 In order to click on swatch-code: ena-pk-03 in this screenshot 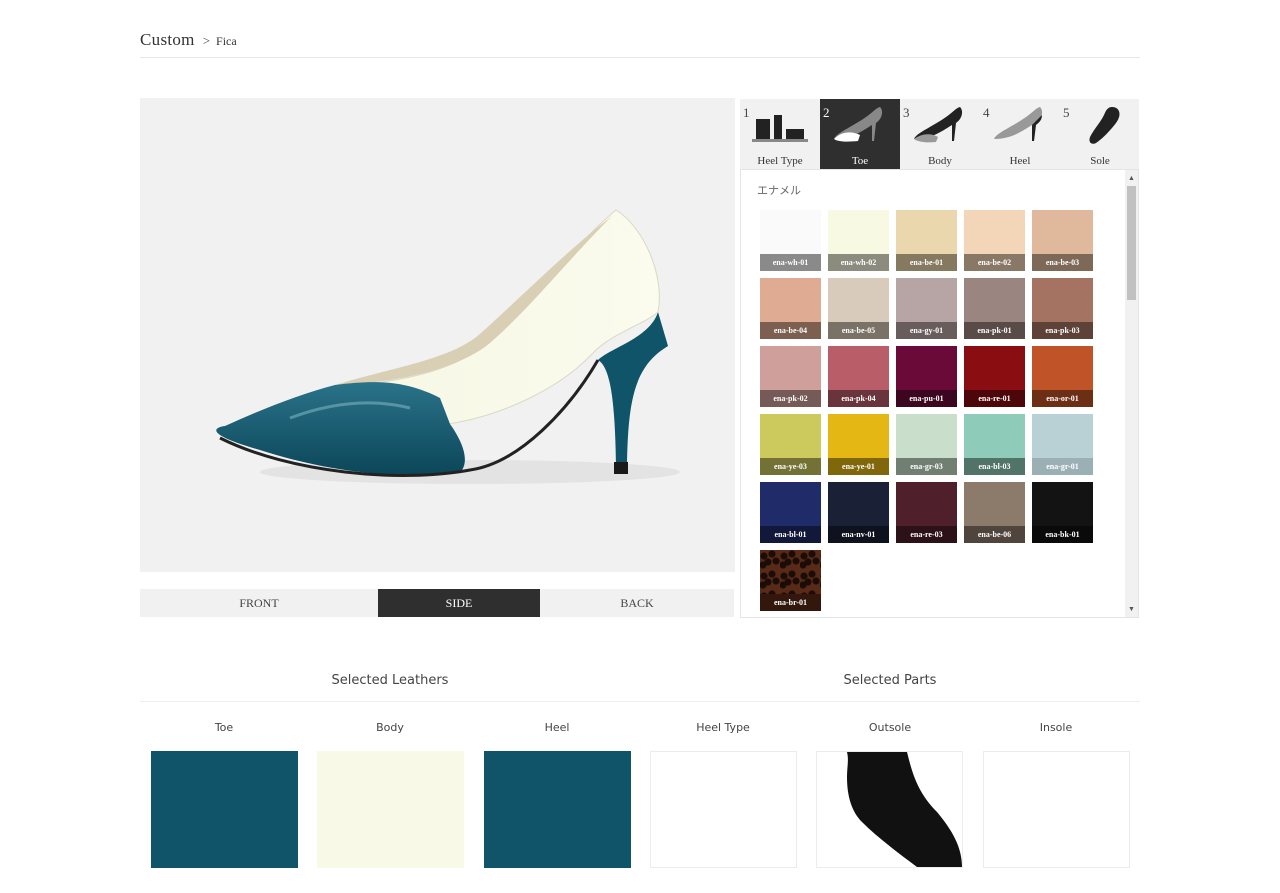, I will do `click(1062, 330)`.